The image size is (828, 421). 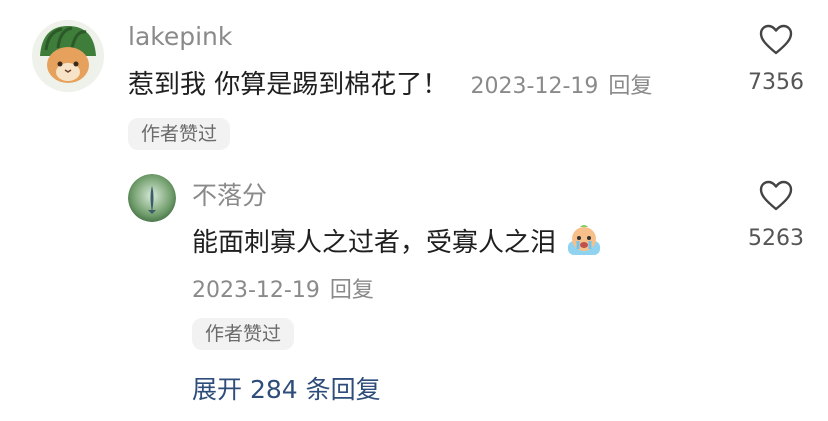 I want to click on reply-date: 2023-12-19, so click(x=256, y=290).